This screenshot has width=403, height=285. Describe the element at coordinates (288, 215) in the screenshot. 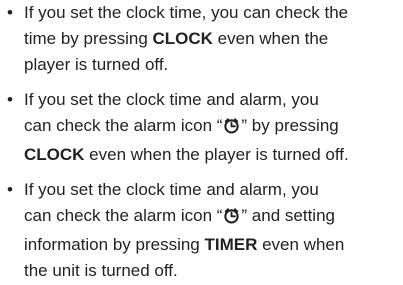

I see `text-segment: ” and setting` at that location.